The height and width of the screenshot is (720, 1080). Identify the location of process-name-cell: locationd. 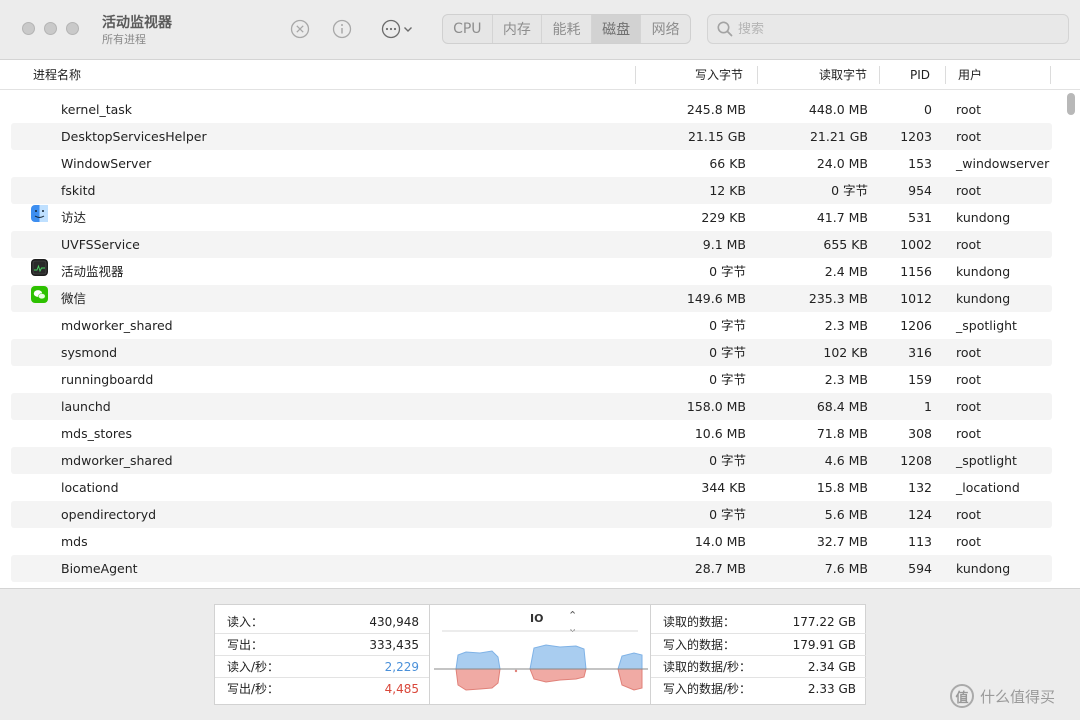
(90, 487).